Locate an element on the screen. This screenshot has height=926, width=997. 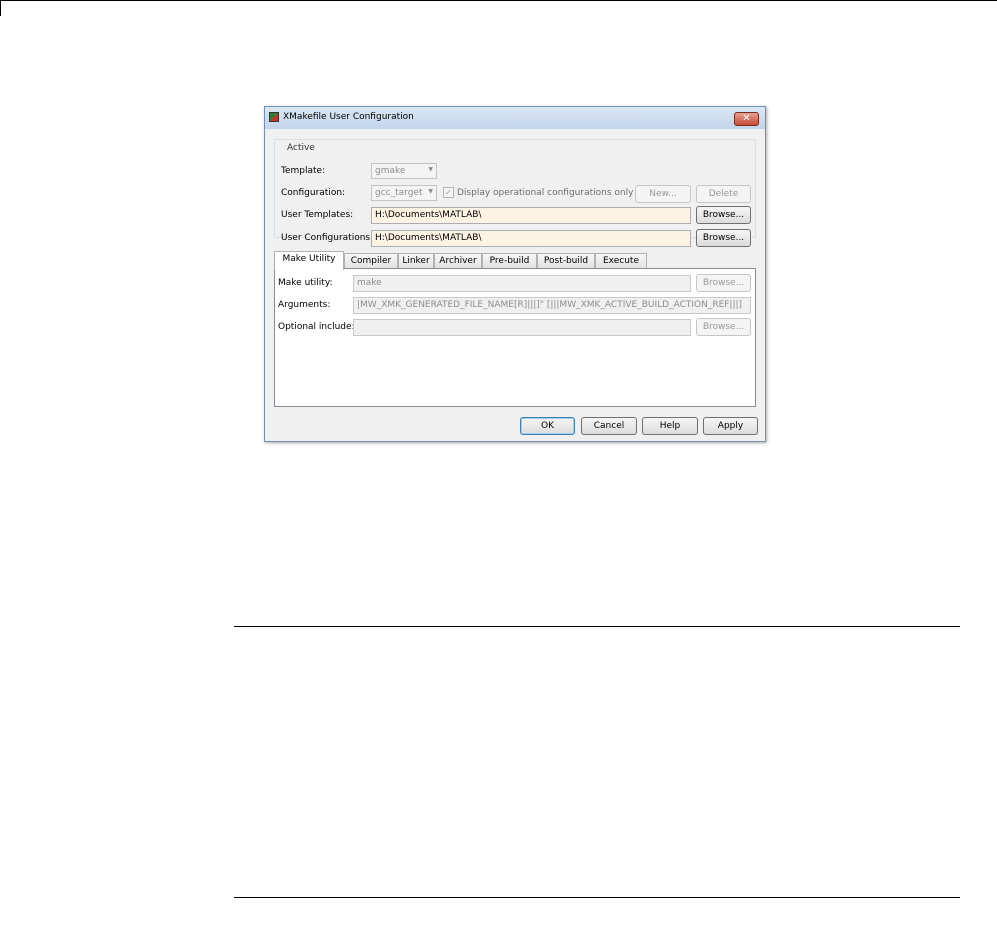
user-configurations-field: H:\Documents\MATLAB\ is located at coordinates (531, 238).